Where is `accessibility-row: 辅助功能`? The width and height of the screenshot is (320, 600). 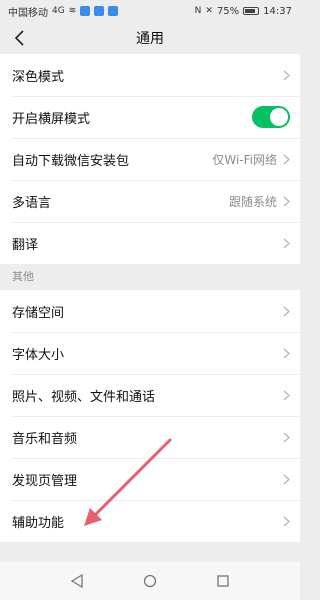
accessibility-row: 辅助功能 is located at coordinates (150, 521).